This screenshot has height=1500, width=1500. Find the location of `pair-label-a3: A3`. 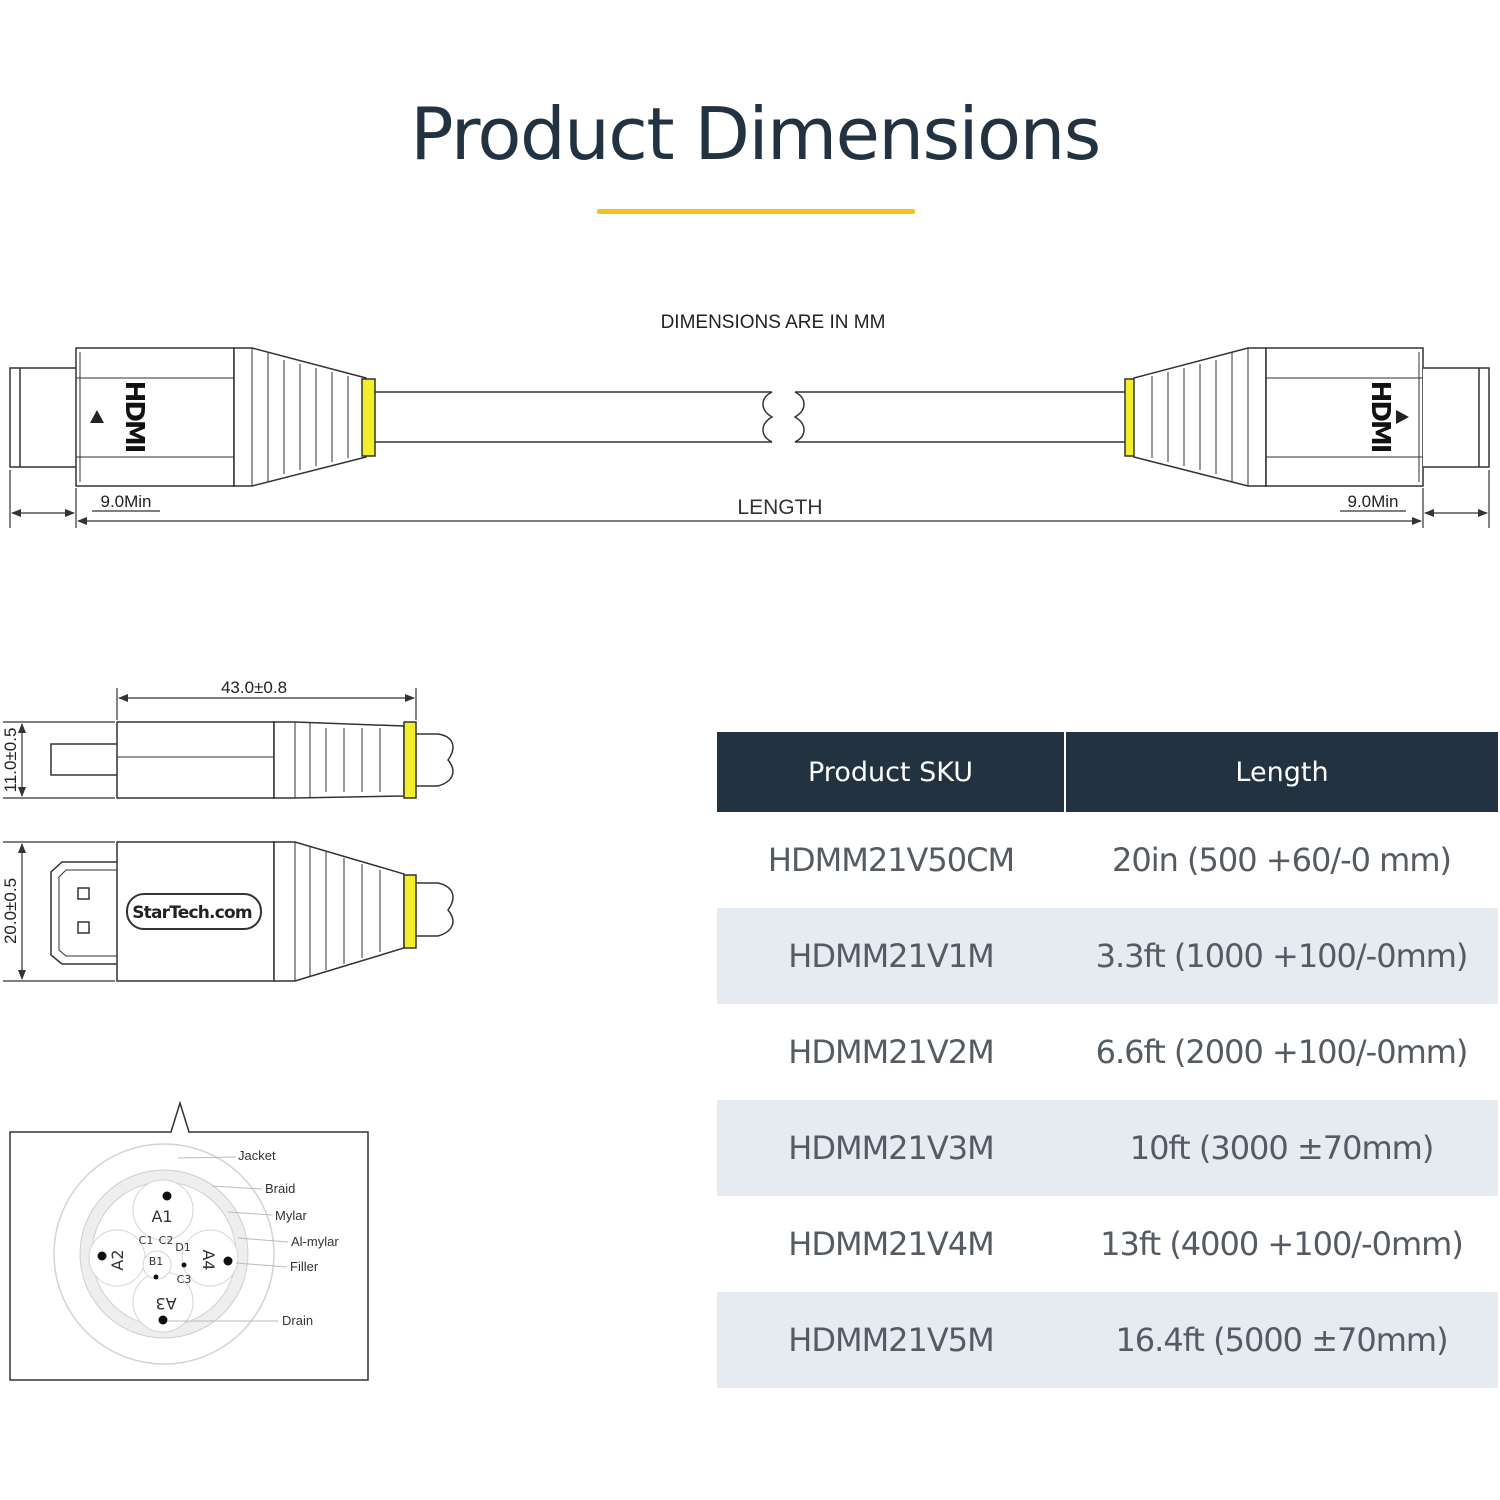

pair-label-a3: A3 is located at coordinates (165, 1303).